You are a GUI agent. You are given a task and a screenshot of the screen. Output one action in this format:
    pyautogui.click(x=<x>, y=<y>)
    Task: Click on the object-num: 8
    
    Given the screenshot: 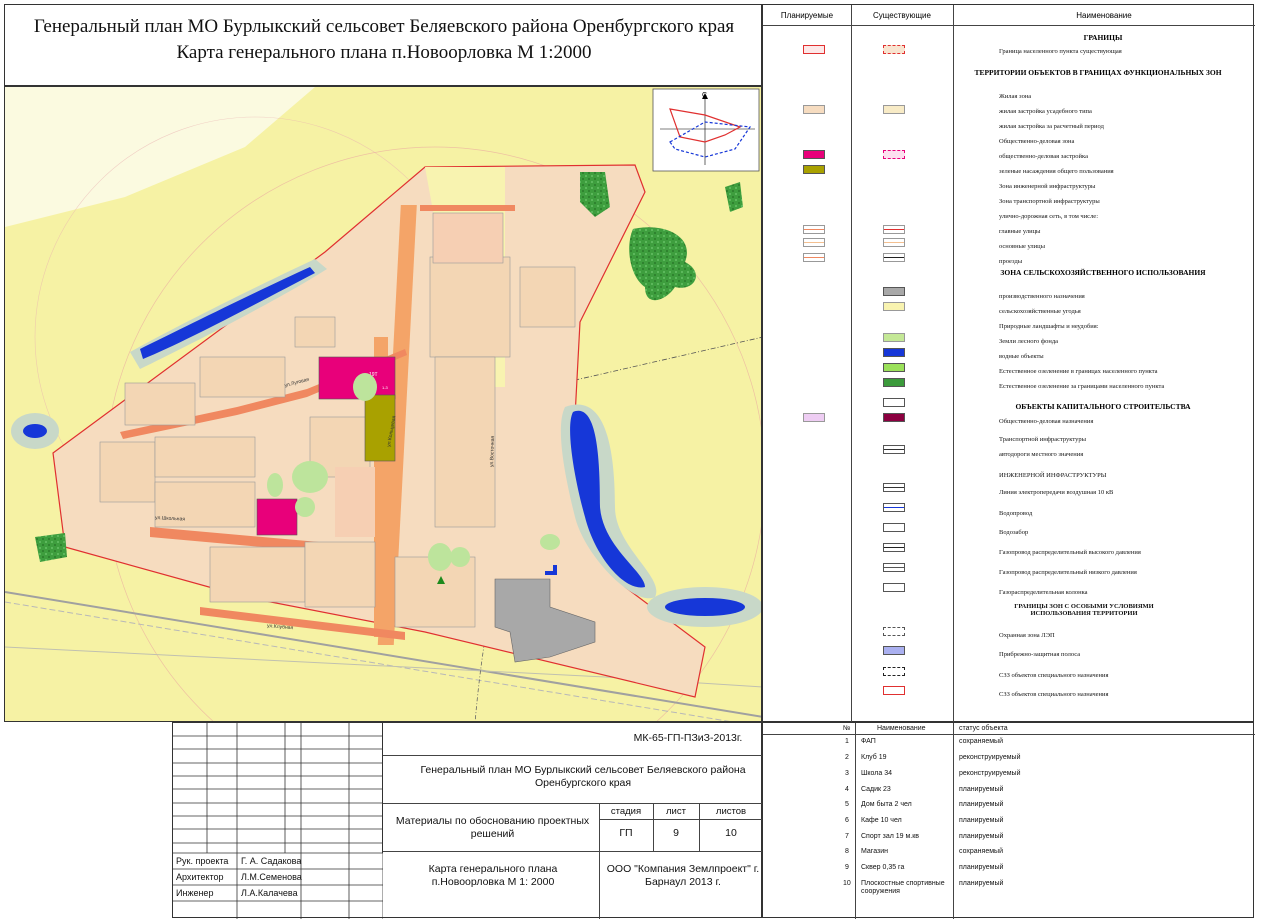 What is the action you would take?
    pyautogui.click(x=847, y=851)
    